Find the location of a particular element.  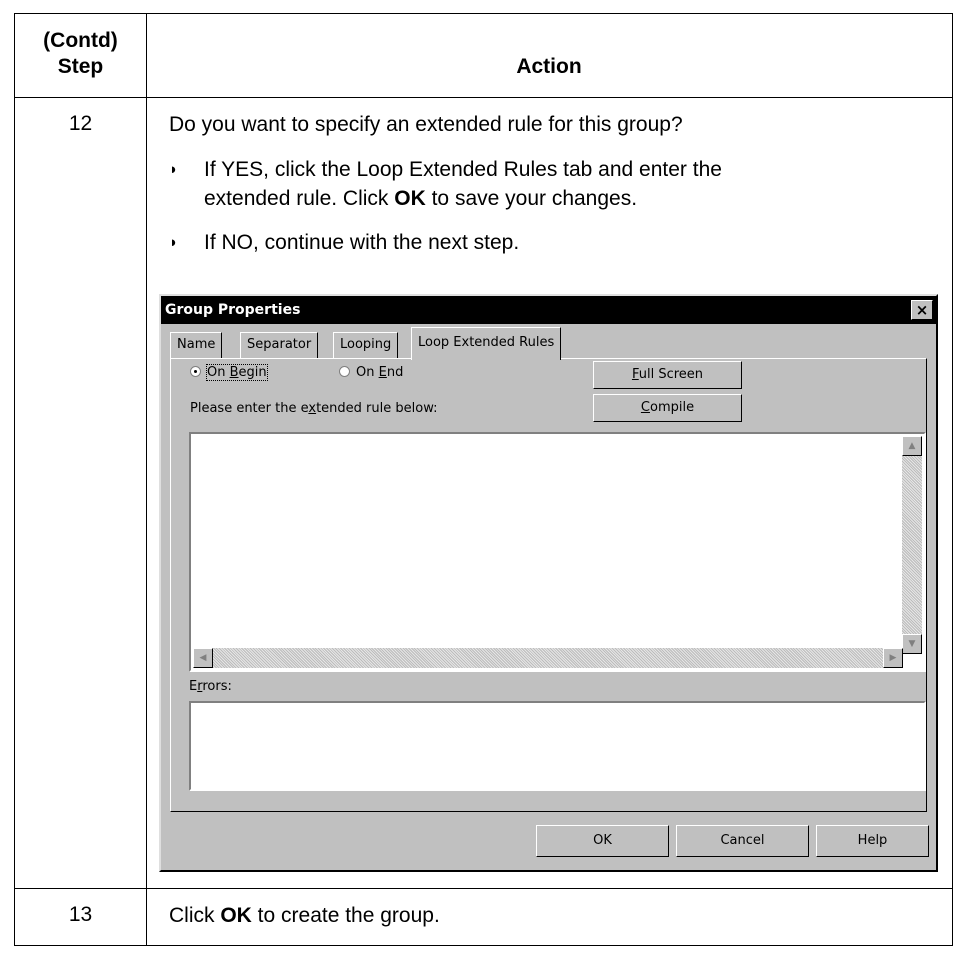

step-text: Click OK to create the group. is located at coordinates (304, 915).